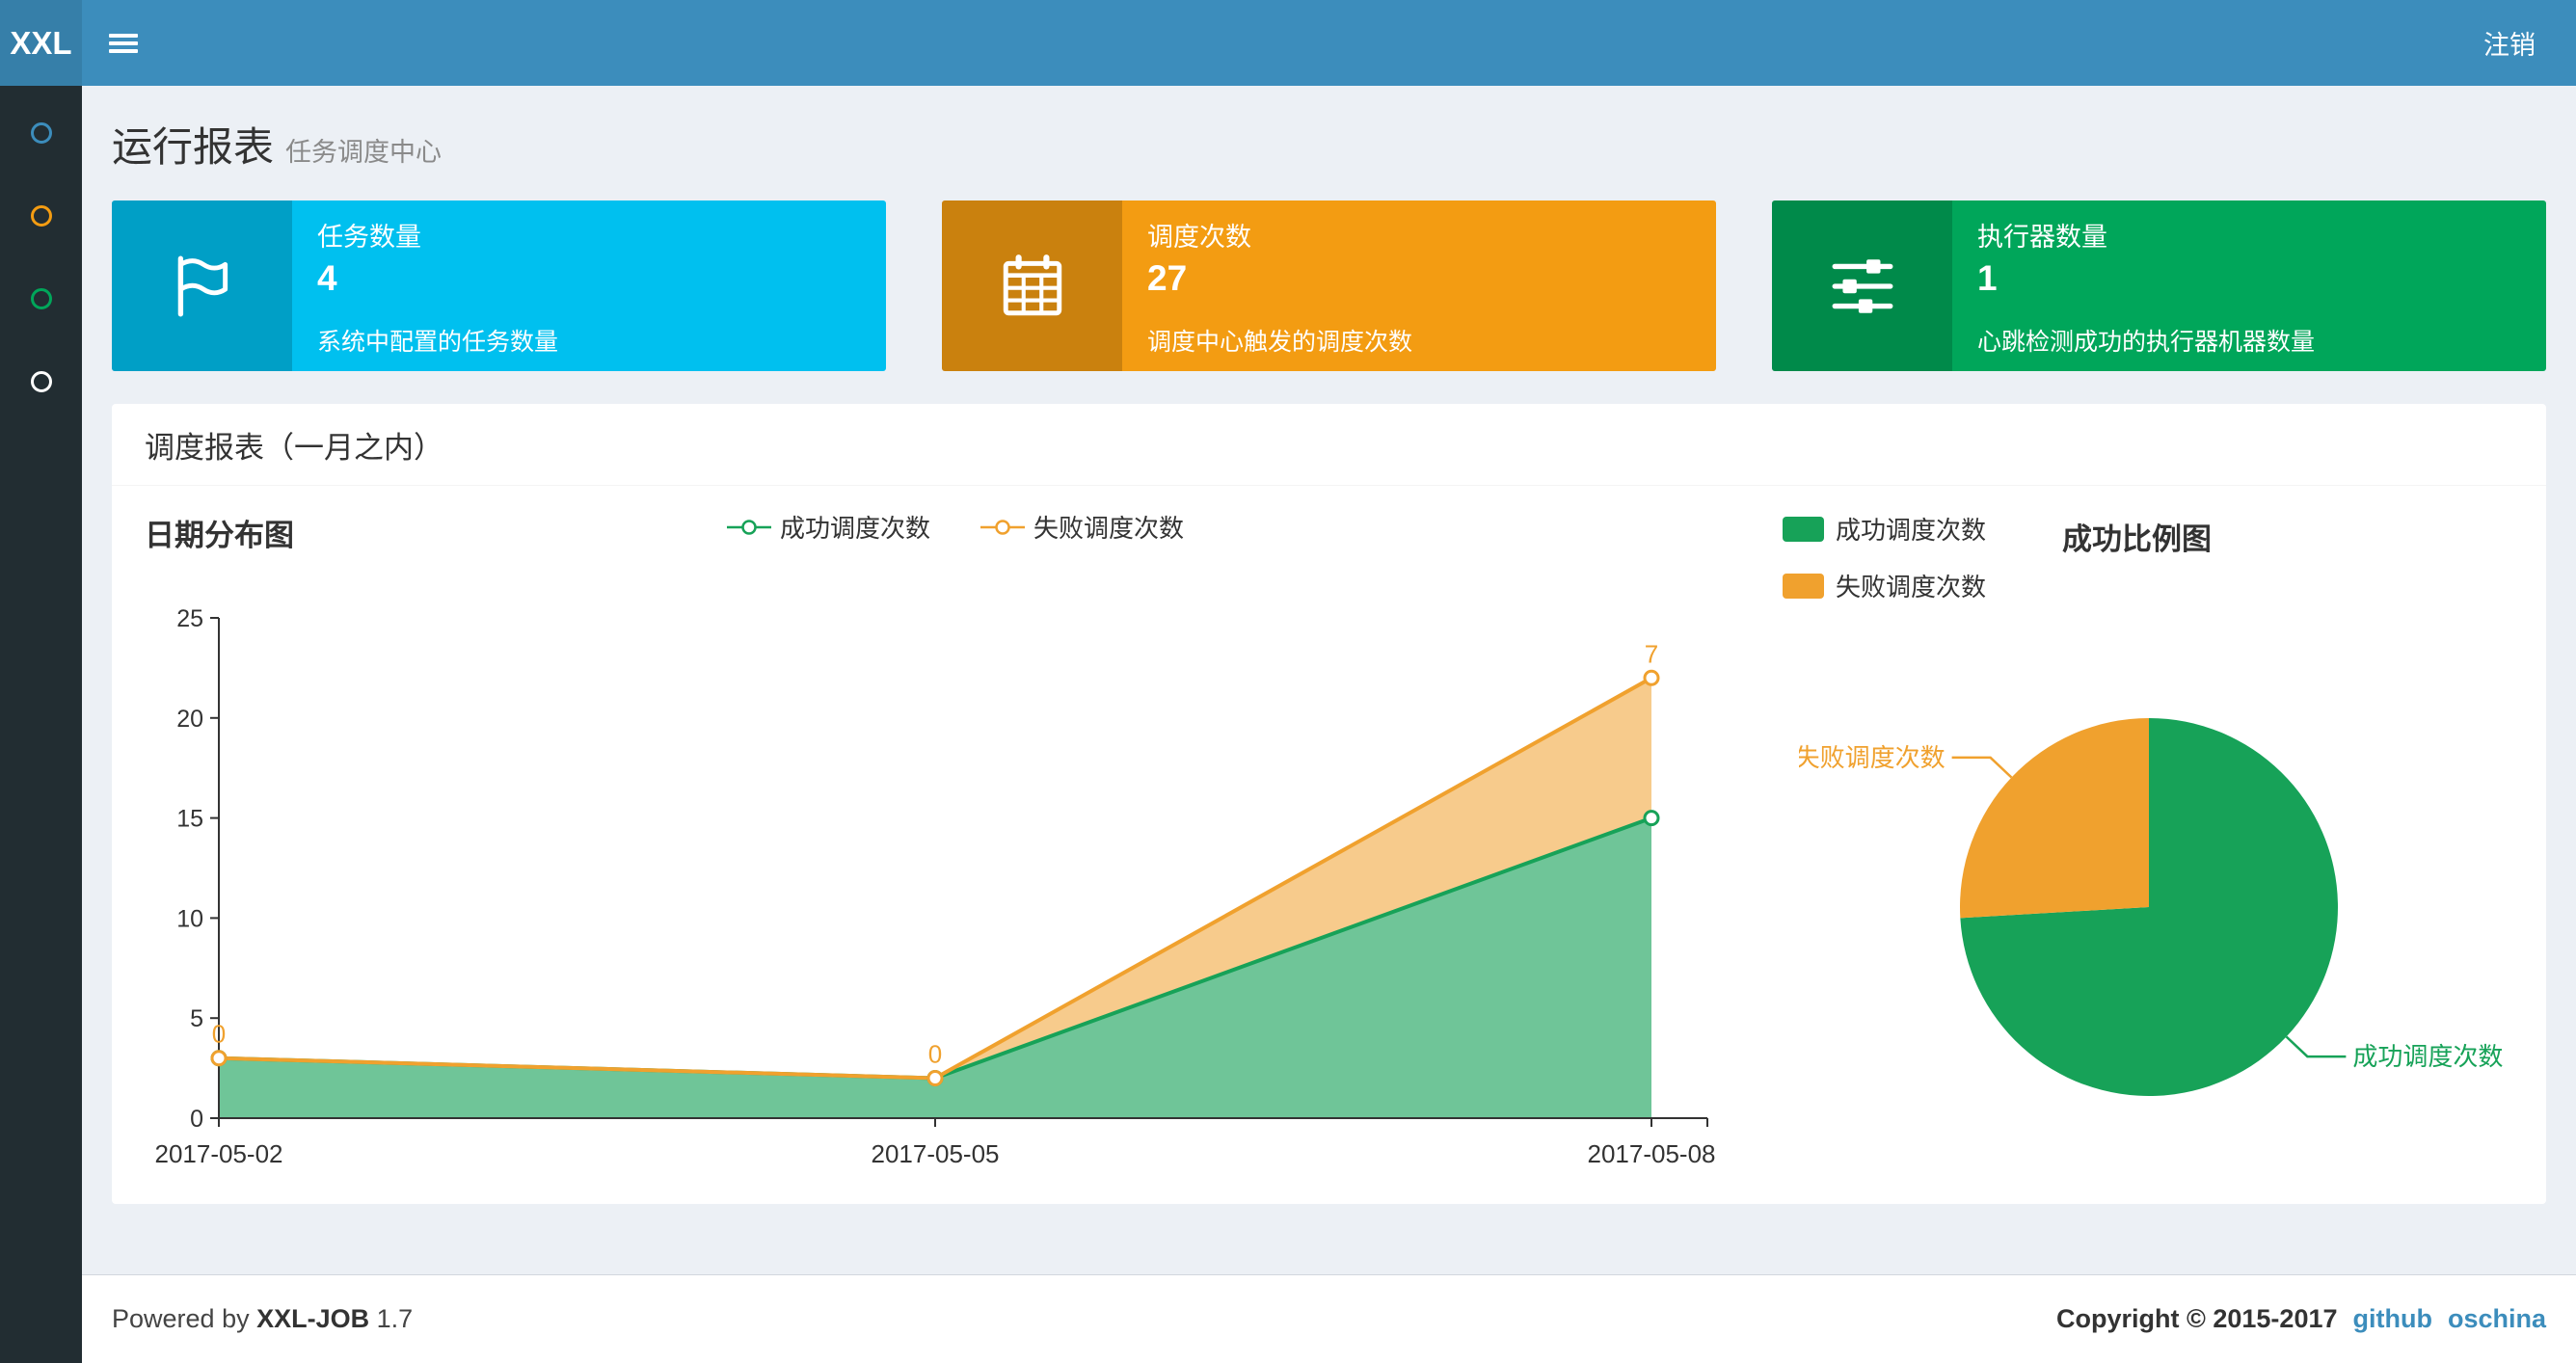 The height and width of the screenshot is (1363, 2576). Describe the element at coordinates (438, 342) in the screenshot. I see `info-box-desc: 系统中配置的任务数量` at that location.